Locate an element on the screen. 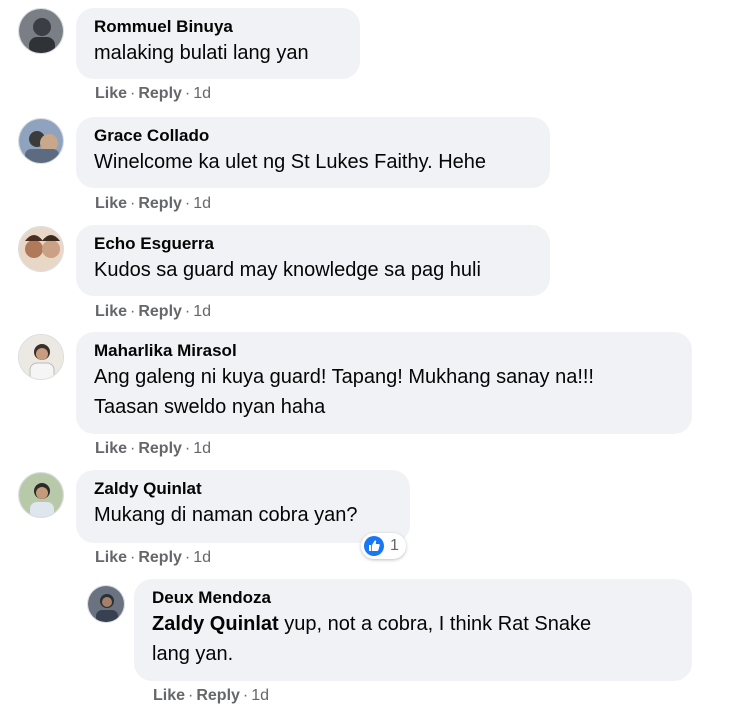 Image resolution: width=750 pixels, height=706 pixels. comment-author: Maharlika Mirasol is located at coordinates (386, 351).